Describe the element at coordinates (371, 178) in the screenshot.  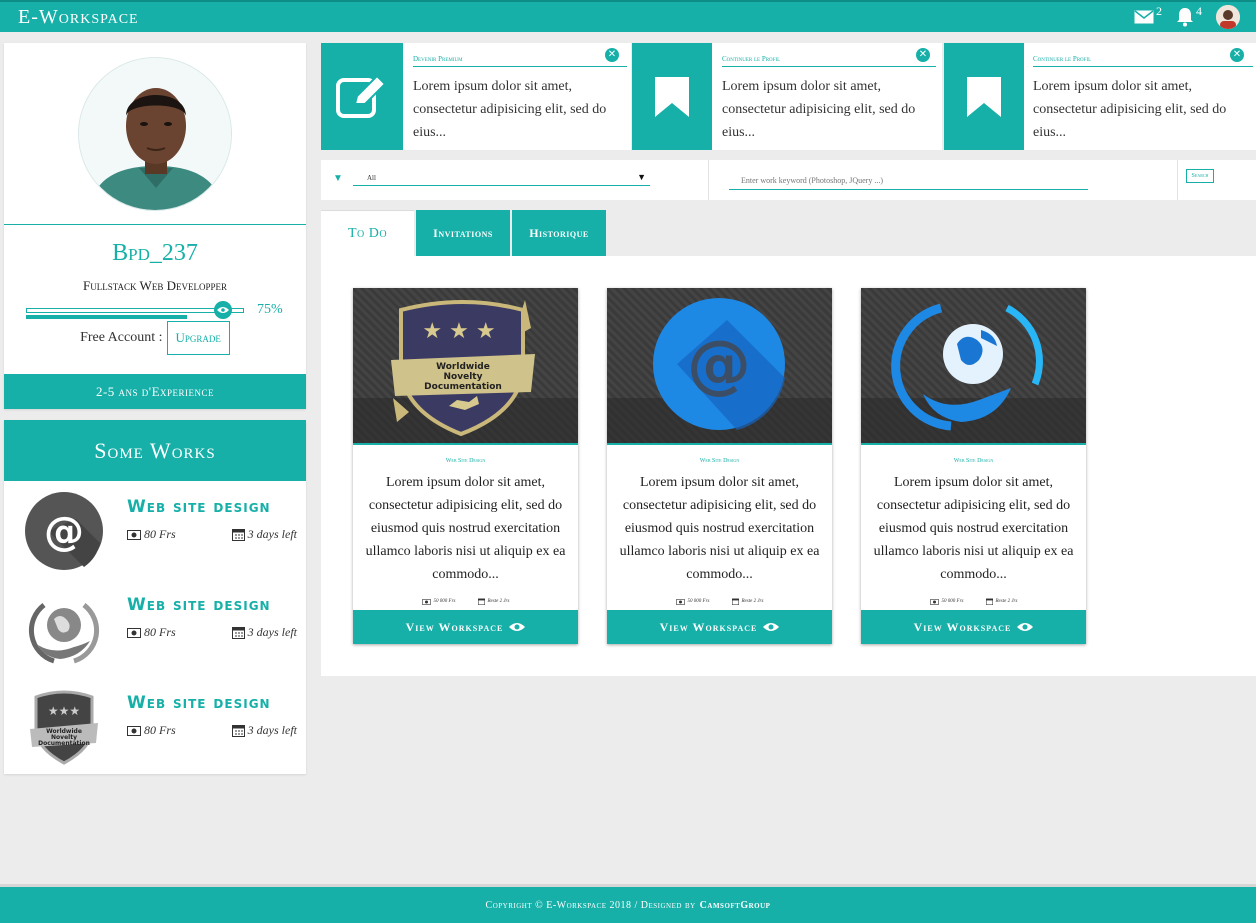
I see `category-select-value: All` at that location.